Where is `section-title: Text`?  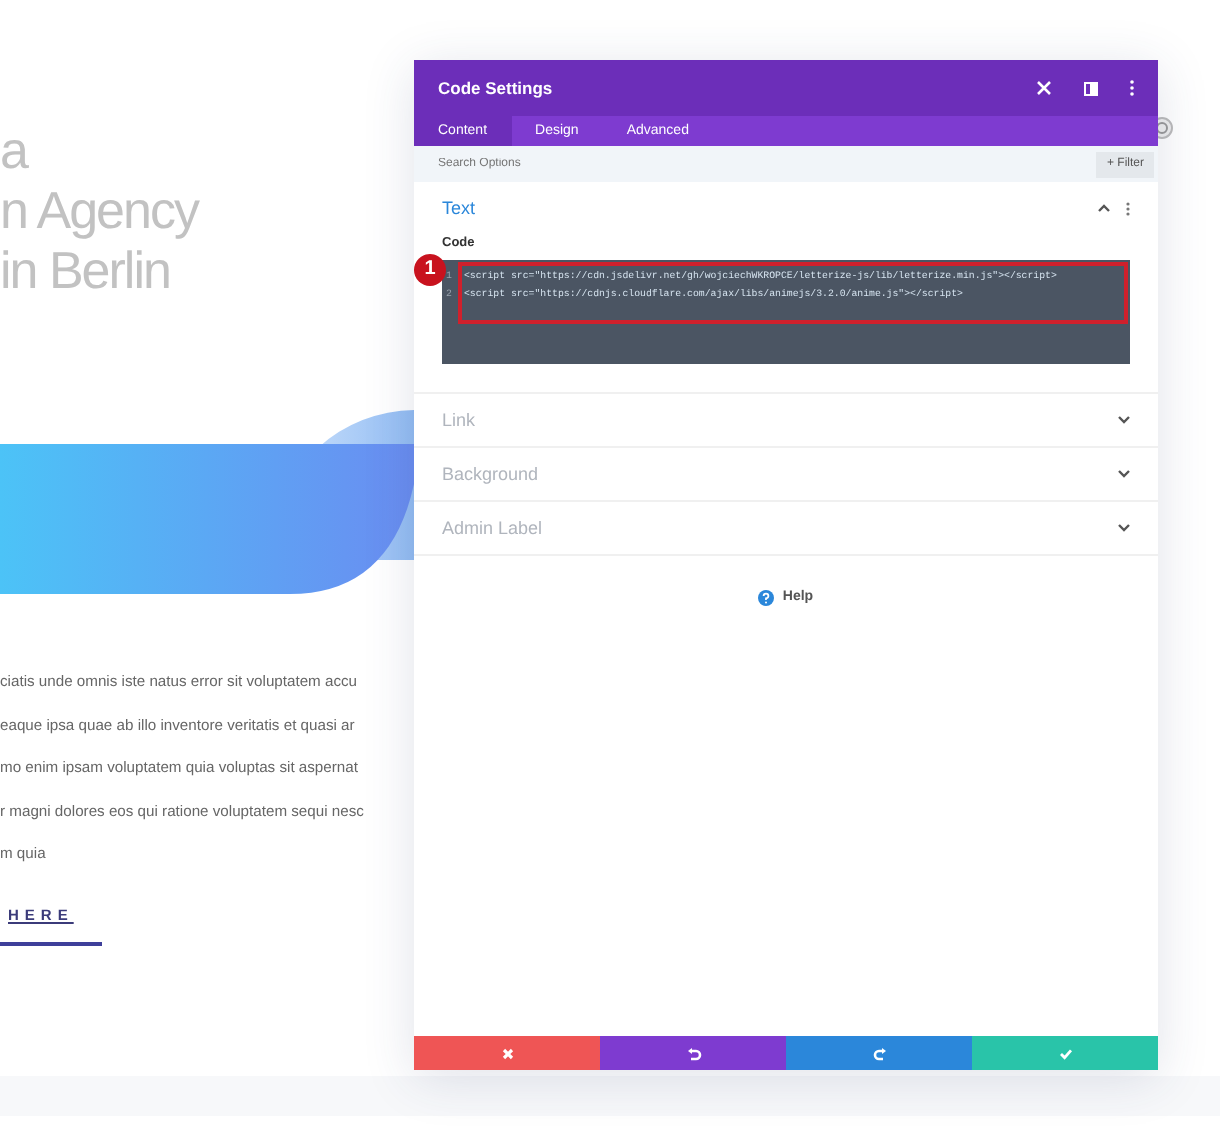
section-title: Text is located at coordinates (459, 208).